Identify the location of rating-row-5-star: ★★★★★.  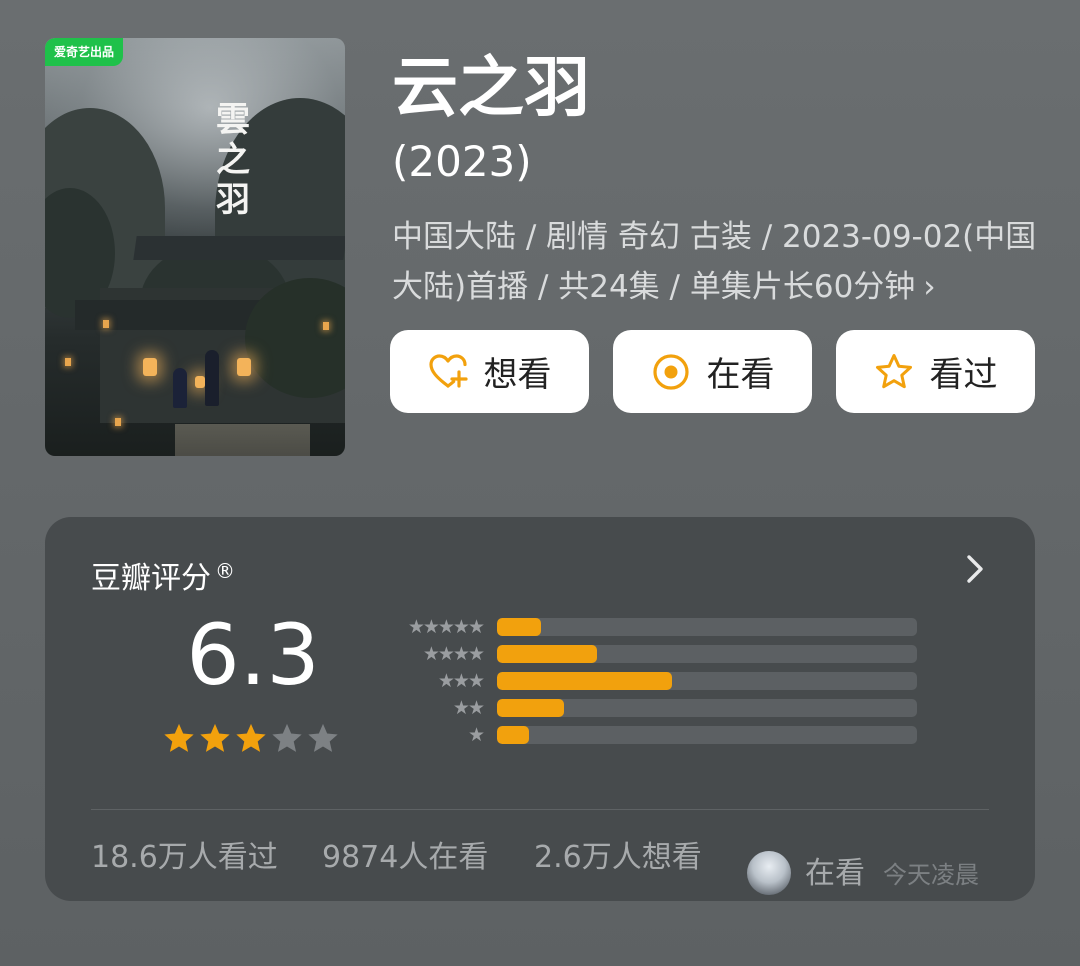
(647, 627).